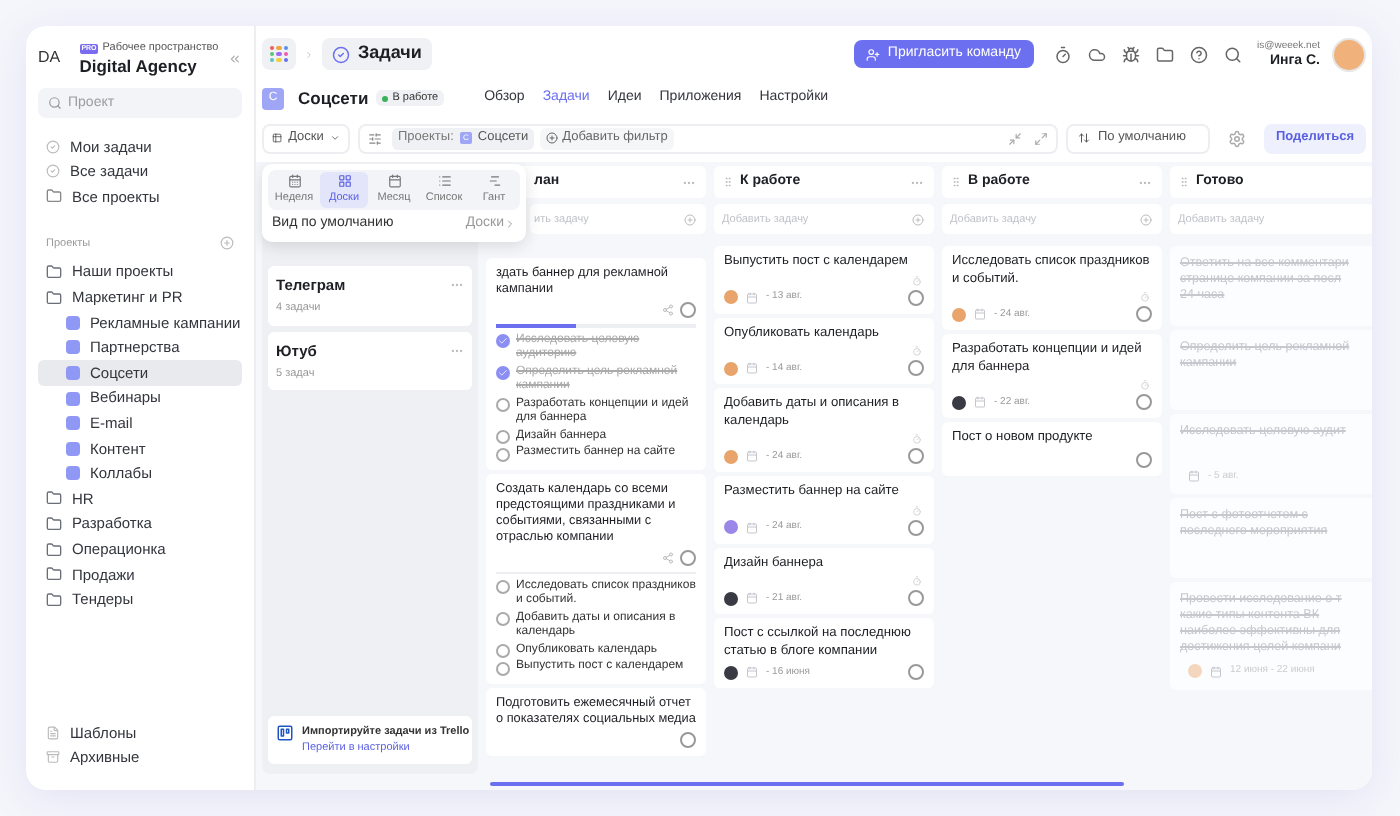  What do you see at coordinates (872, 54) in the screenshot?
I see `user-plus-icon` at bounding box center [872, 54].